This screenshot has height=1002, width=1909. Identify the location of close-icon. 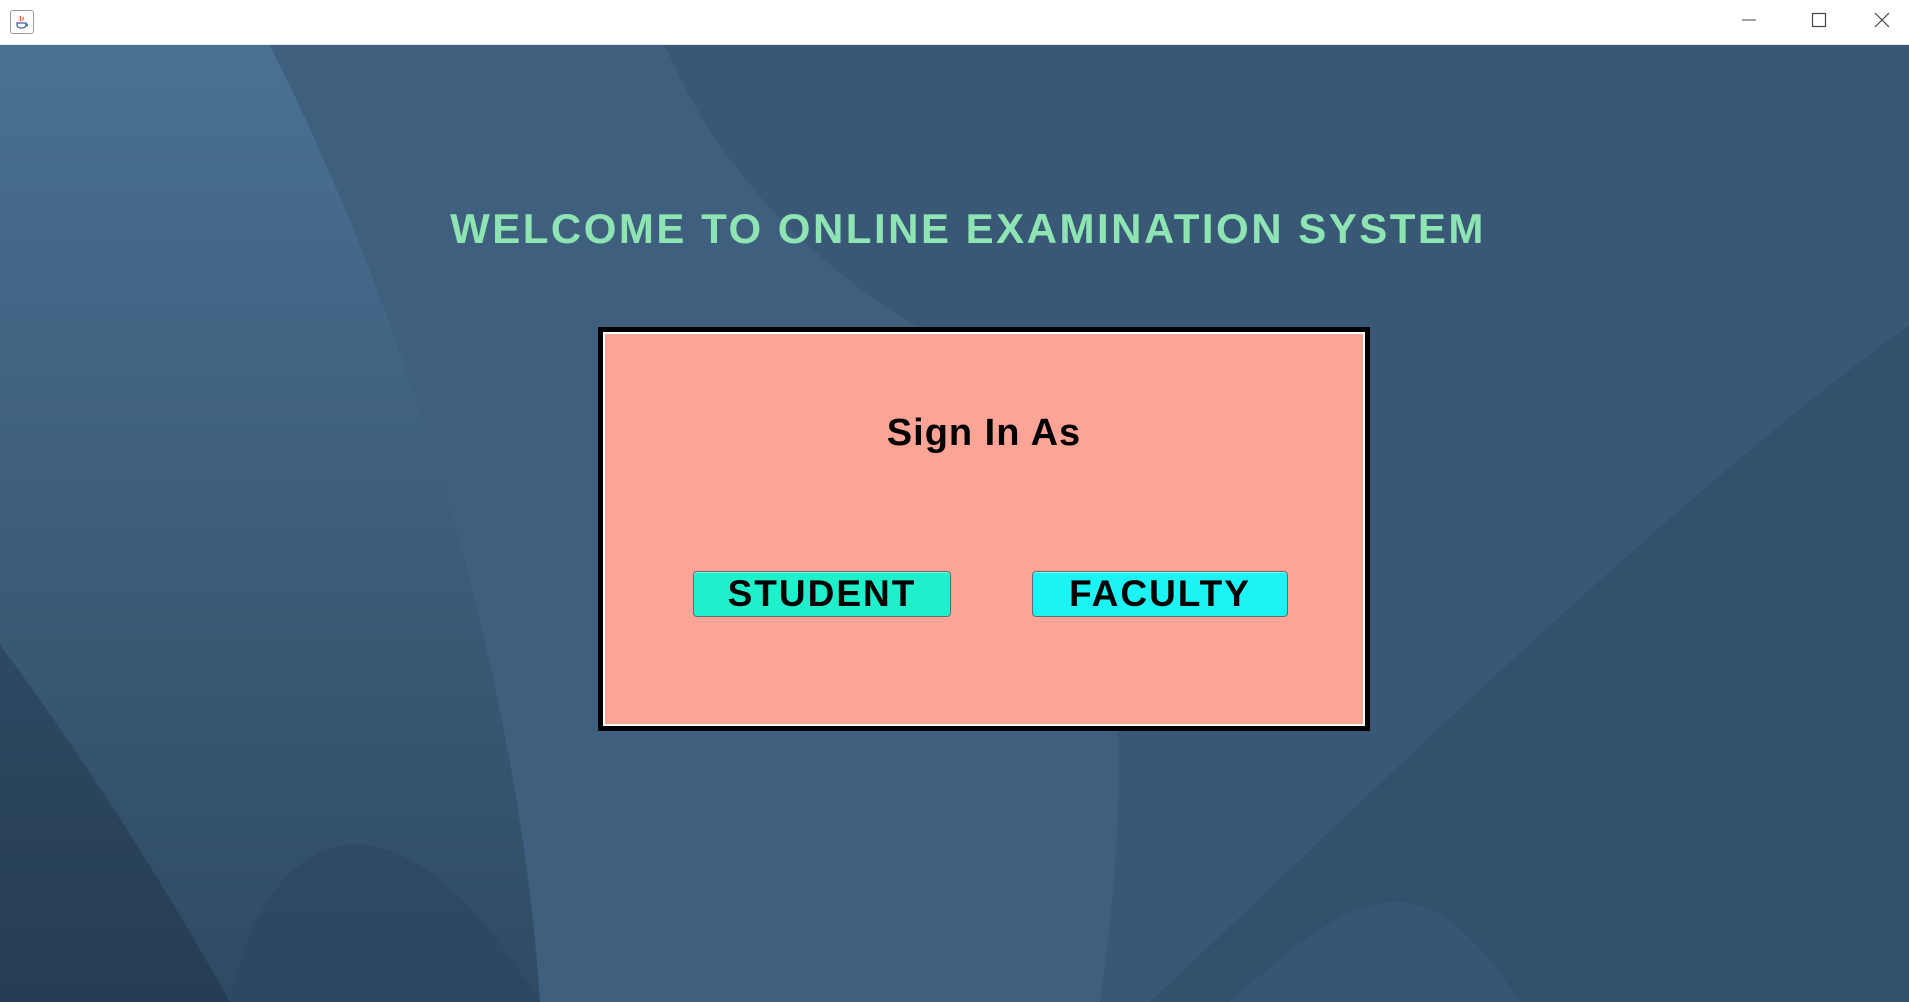
(1882, 22).